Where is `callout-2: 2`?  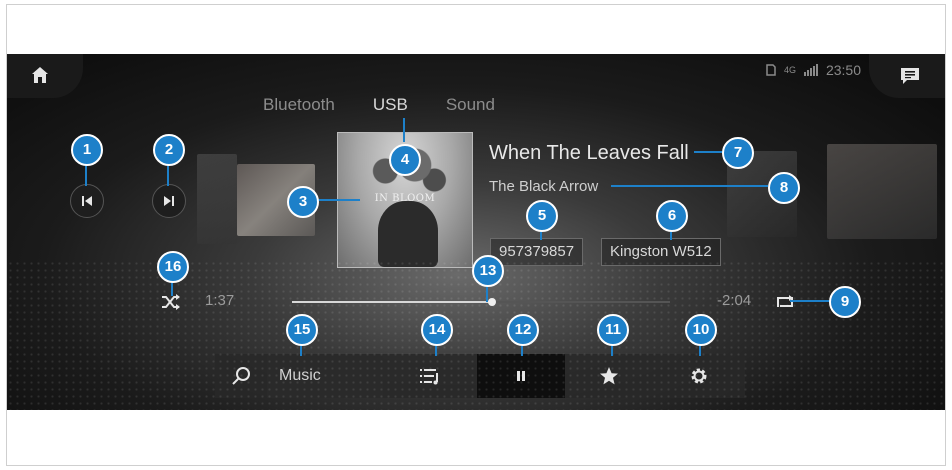 callout-2: 2 is located at coordinates (169, 150).